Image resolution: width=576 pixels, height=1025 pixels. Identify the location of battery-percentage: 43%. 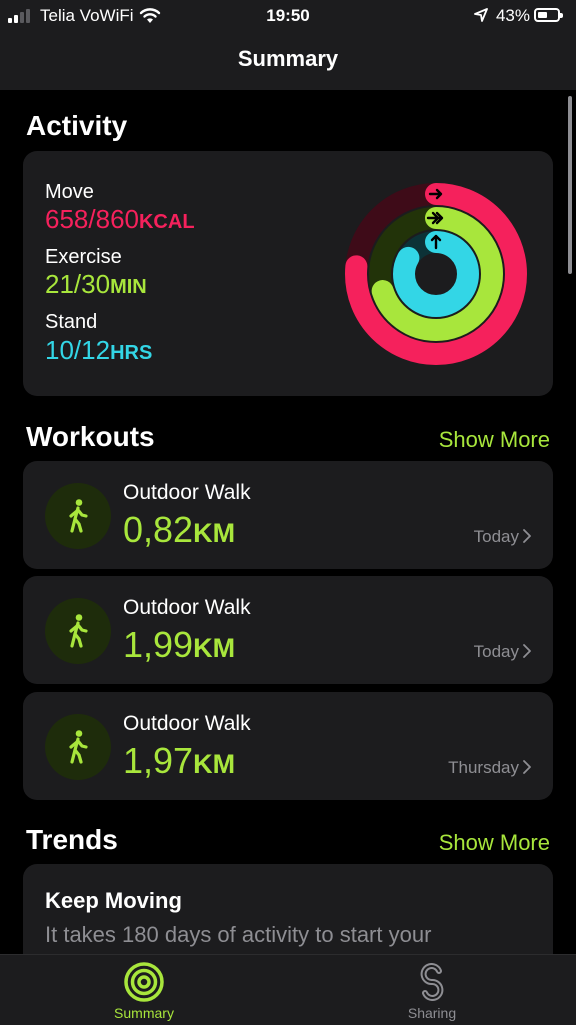
(512, 15).